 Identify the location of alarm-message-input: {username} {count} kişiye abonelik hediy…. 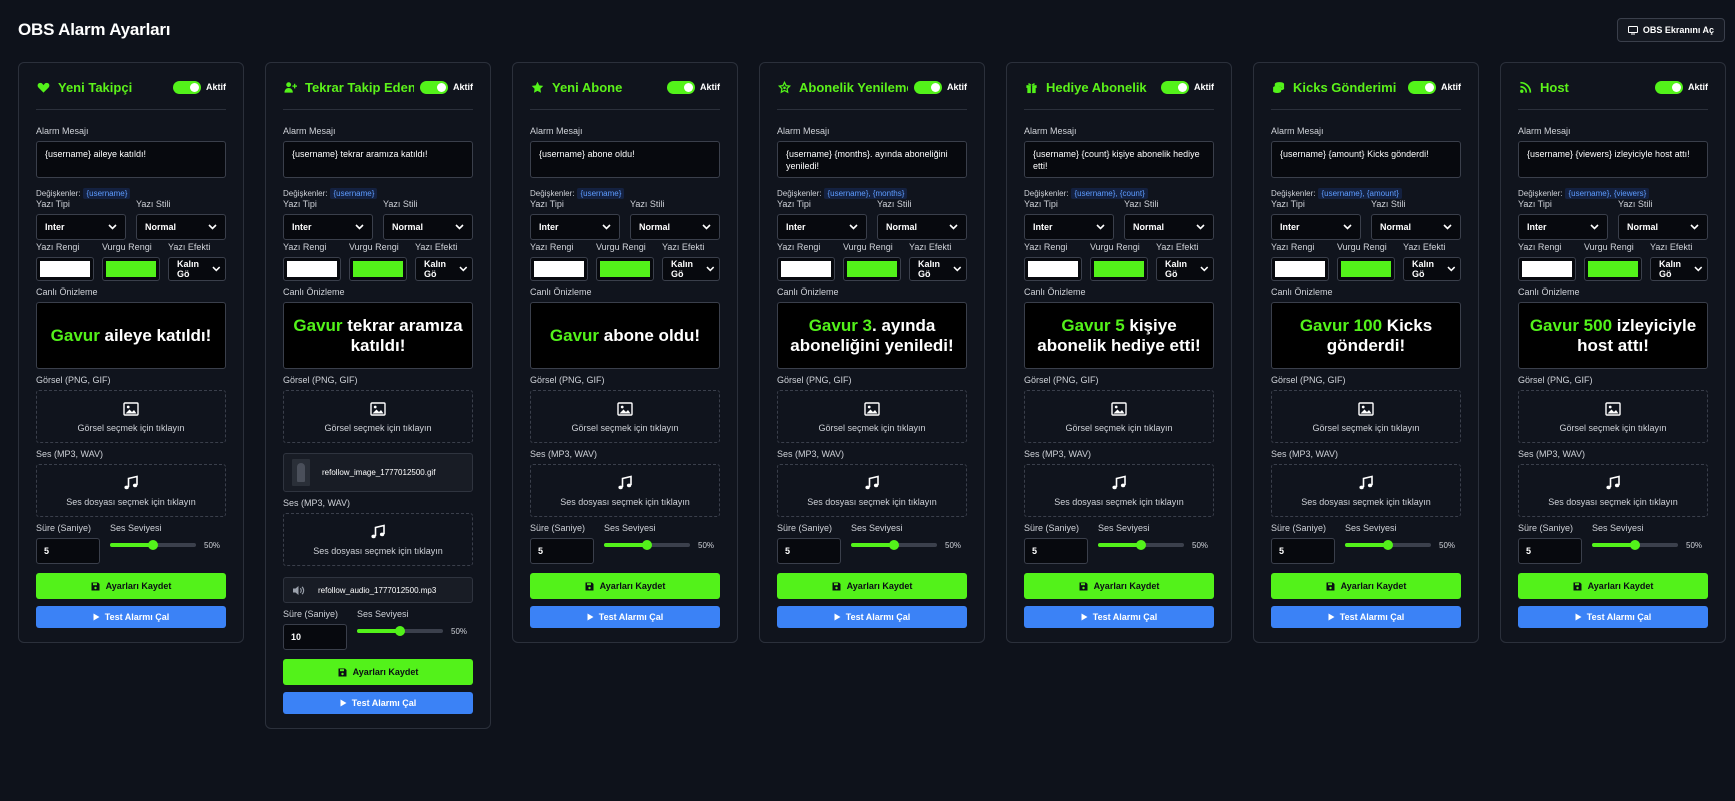
(1119, 159).